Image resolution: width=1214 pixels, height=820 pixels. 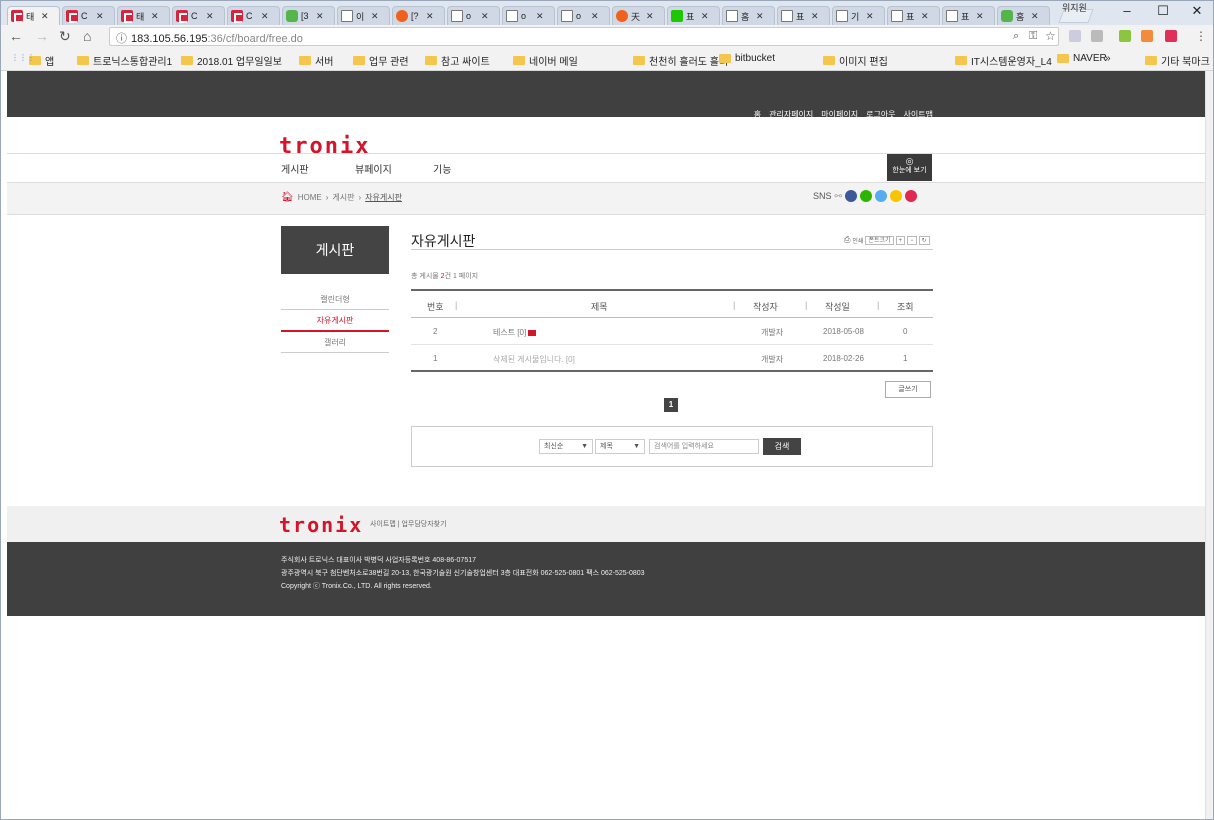 What do you see at coordinates (121, 39) in the screenshot?
I see `info-icon: ⓘ` at bounding box center [121, 39].